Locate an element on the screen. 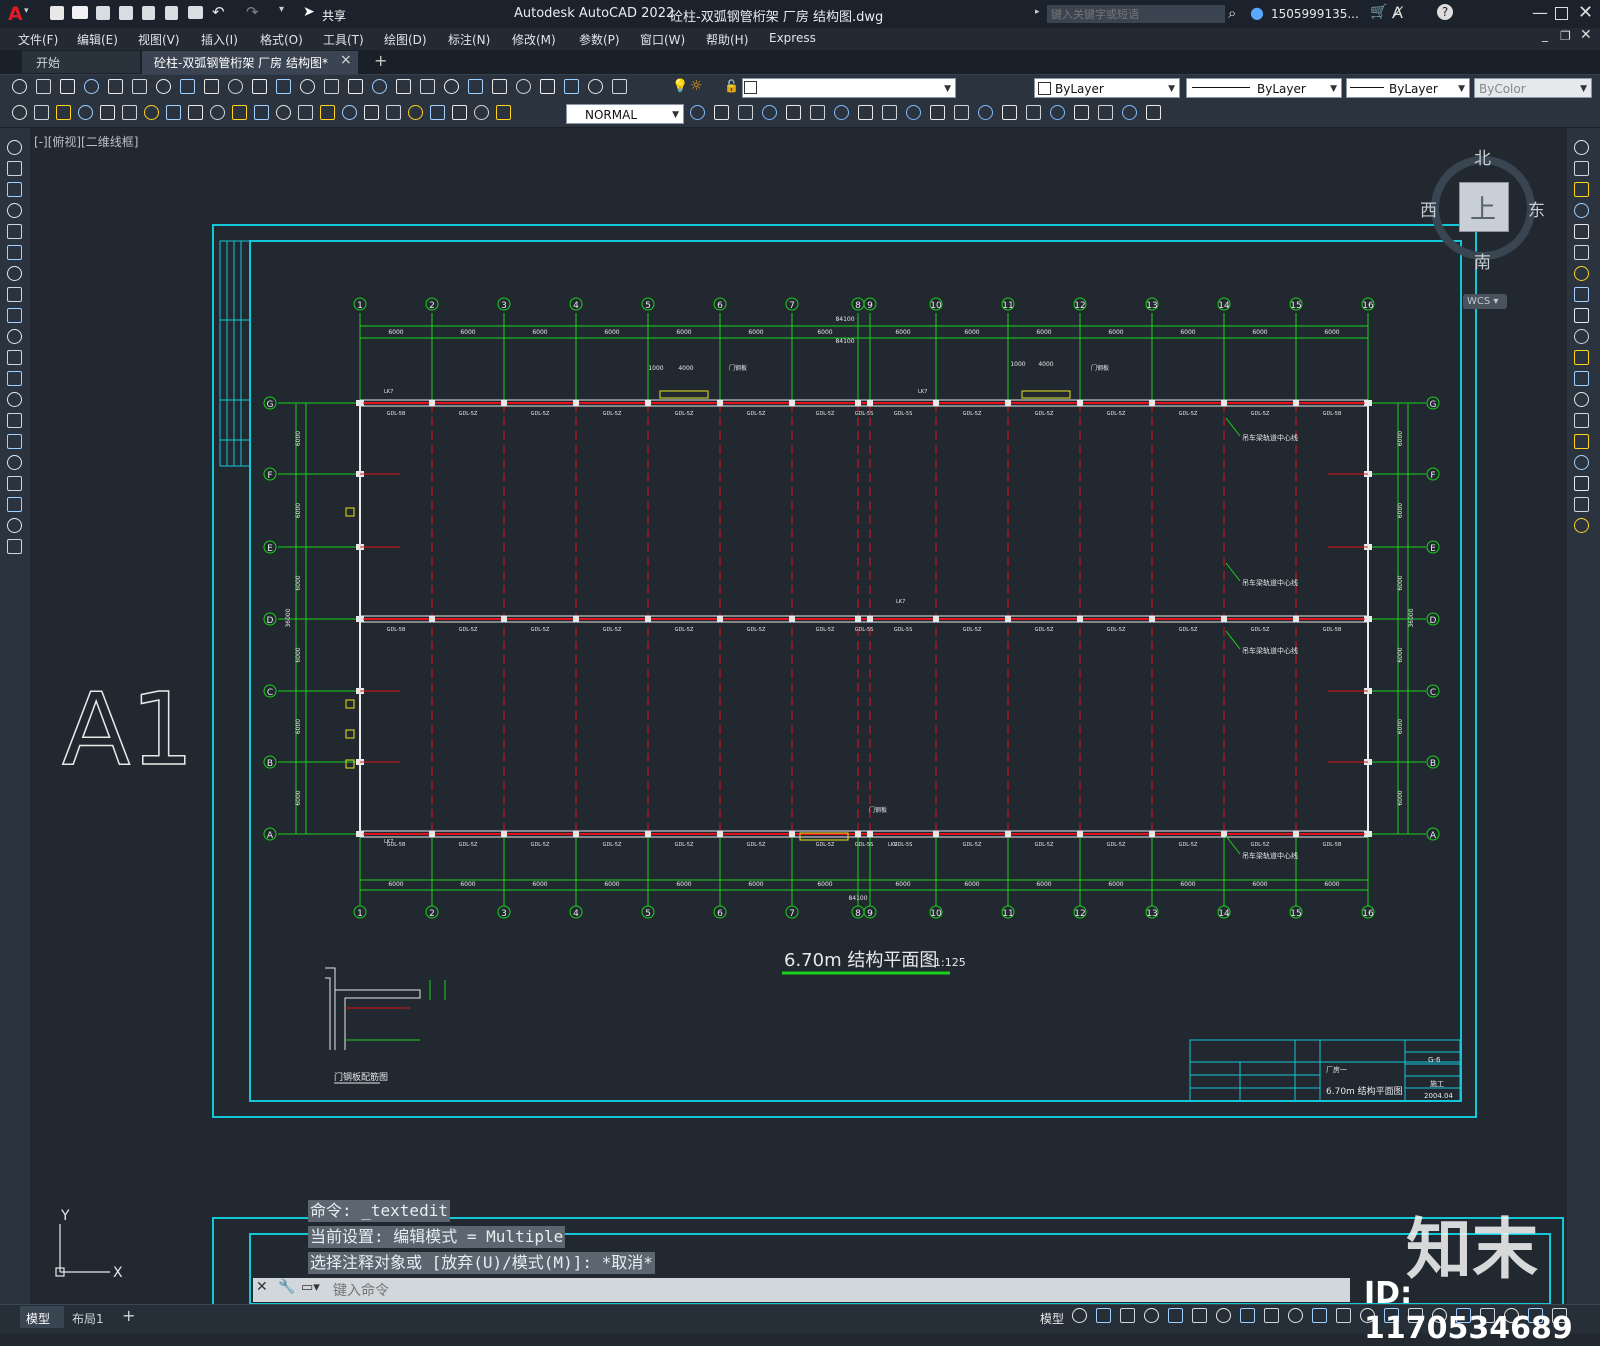  lineweight-dropdown: ByLayer ▼ is located at coordinates (1408, 88).